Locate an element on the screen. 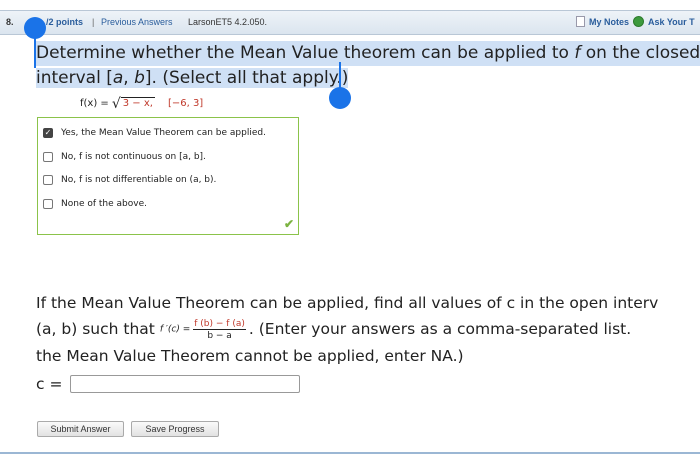  question-line-2-end: ]. (Select all that apply.) is located at coordinates (246, 78).